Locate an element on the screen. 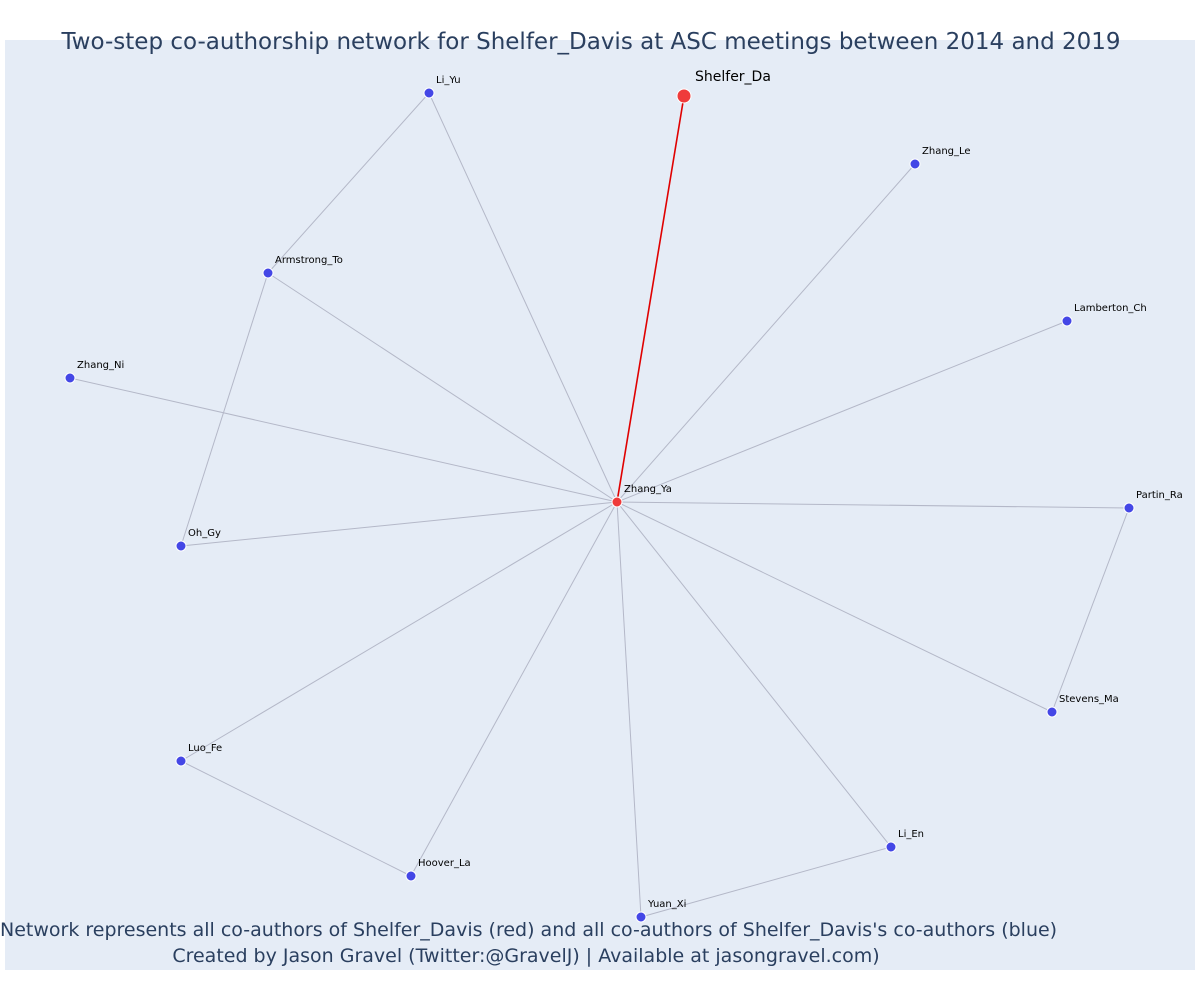 The width and height of the screenshot is (1200, 1000). node-zhang-ni is located at coordinates (70, 378).